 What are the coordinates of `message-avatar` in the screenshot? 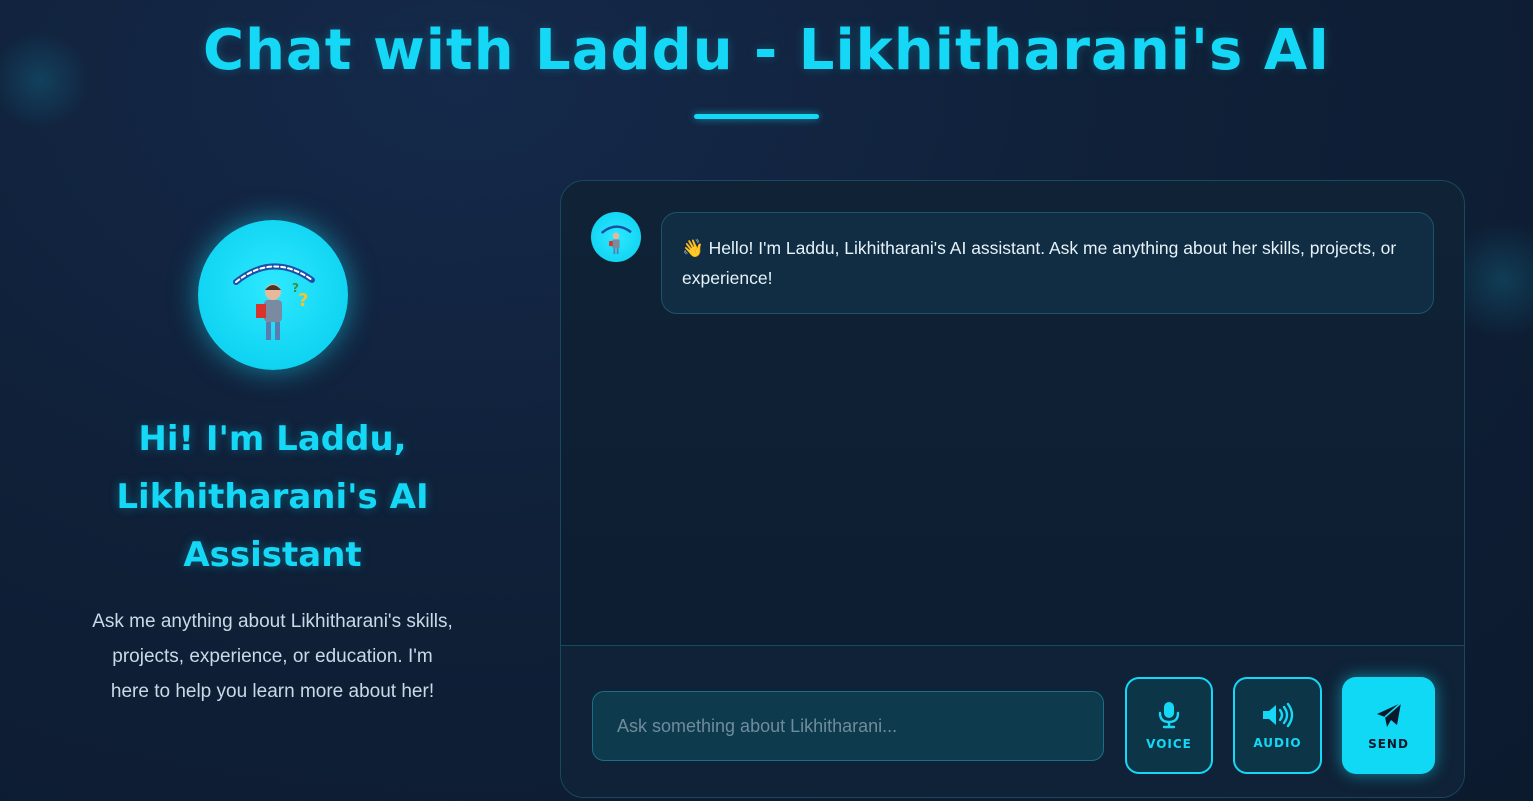 It's located at (616, 237).